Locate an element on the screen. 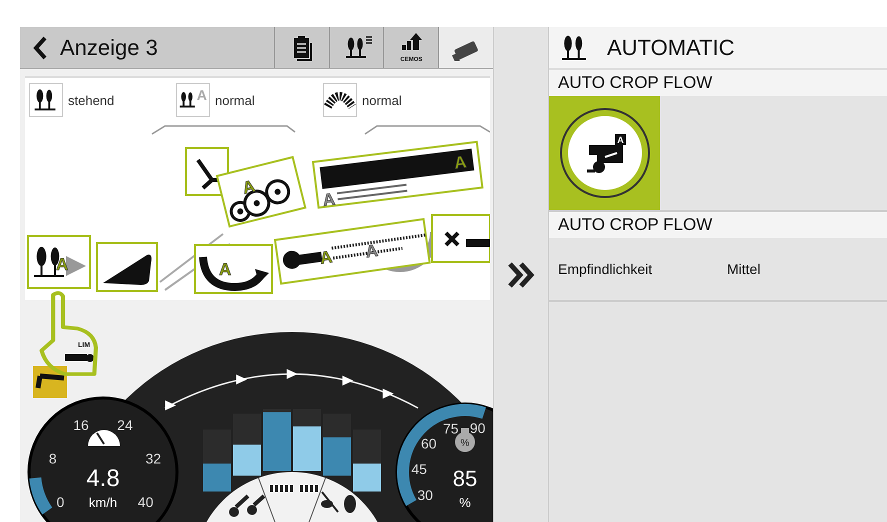 Image resolution: width=887 pixels, height=522 pixels. gauge-tick-label: 16 is located at coordinates (81, 424).